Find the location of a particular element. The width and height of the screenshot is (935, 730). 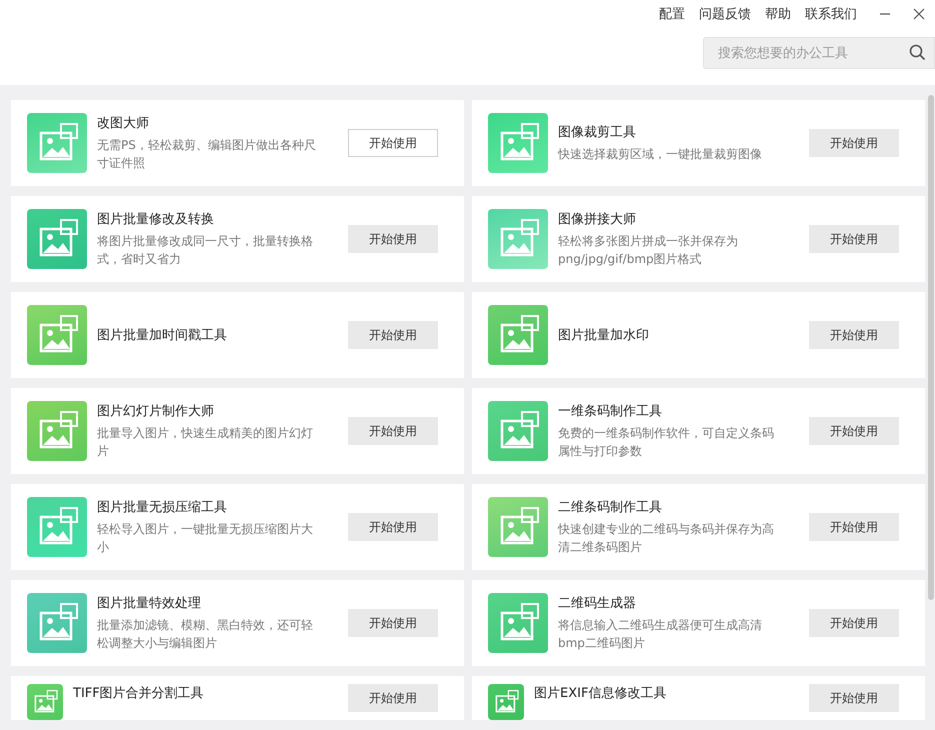

header-link: 问题反馈 is located at coordinates (725, 14).